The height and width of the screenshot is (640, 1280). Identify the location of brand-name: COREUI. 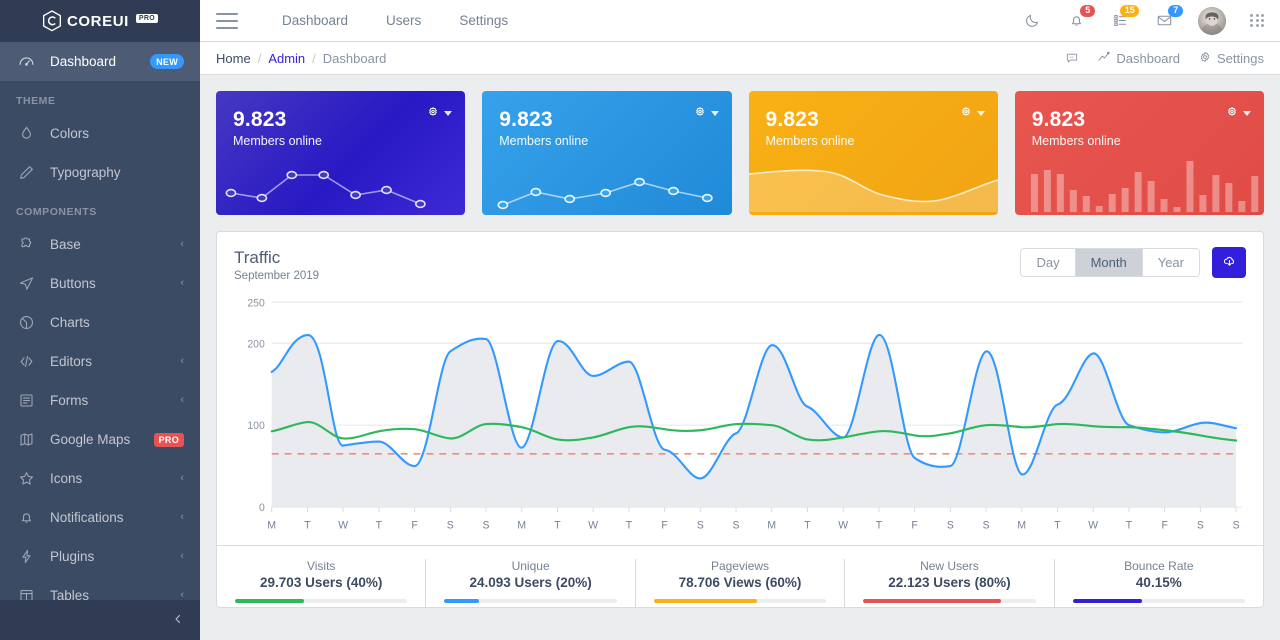
(97, 21).